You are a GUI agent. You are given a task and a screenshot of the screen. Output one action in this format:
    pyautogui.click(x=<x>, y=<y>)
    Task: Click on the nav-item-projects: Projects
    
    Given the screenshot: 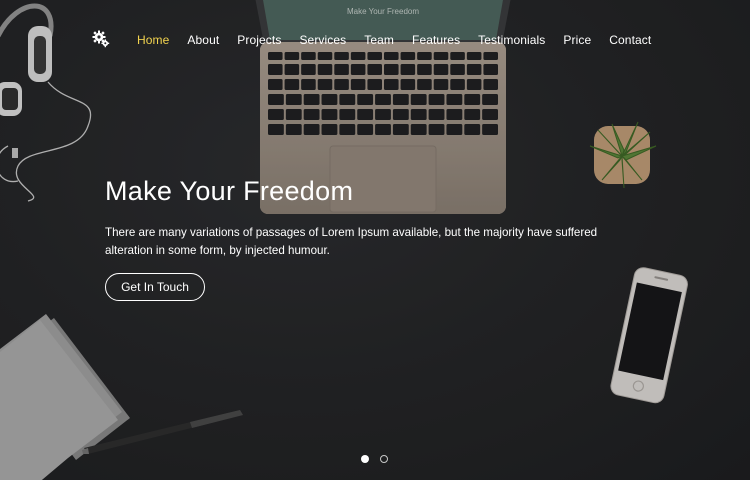 What is the action you would take?
    pyautogui.click(x=259, y=40)
    